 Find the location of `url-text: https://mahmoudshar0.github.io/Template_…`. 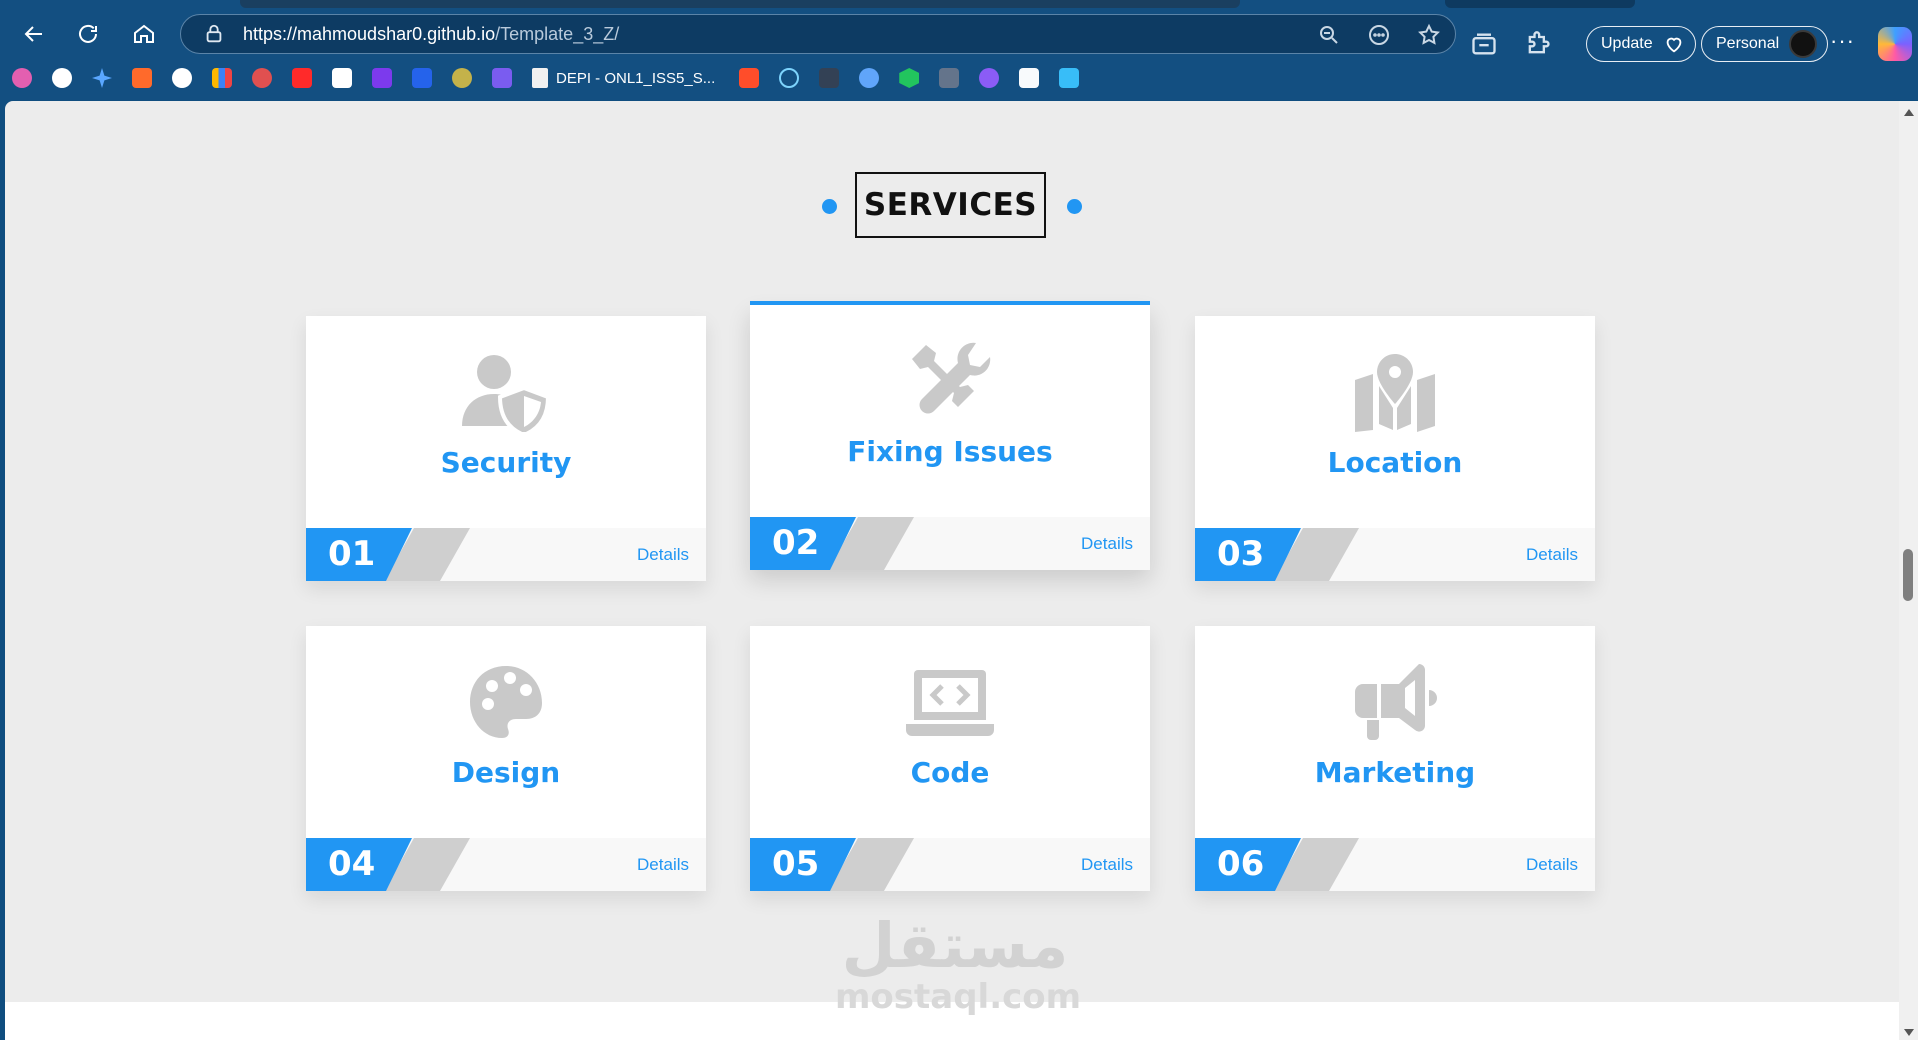

url-text: https://mahmoudshar0.github.io/Template_… is located at coordinates (431, 34).